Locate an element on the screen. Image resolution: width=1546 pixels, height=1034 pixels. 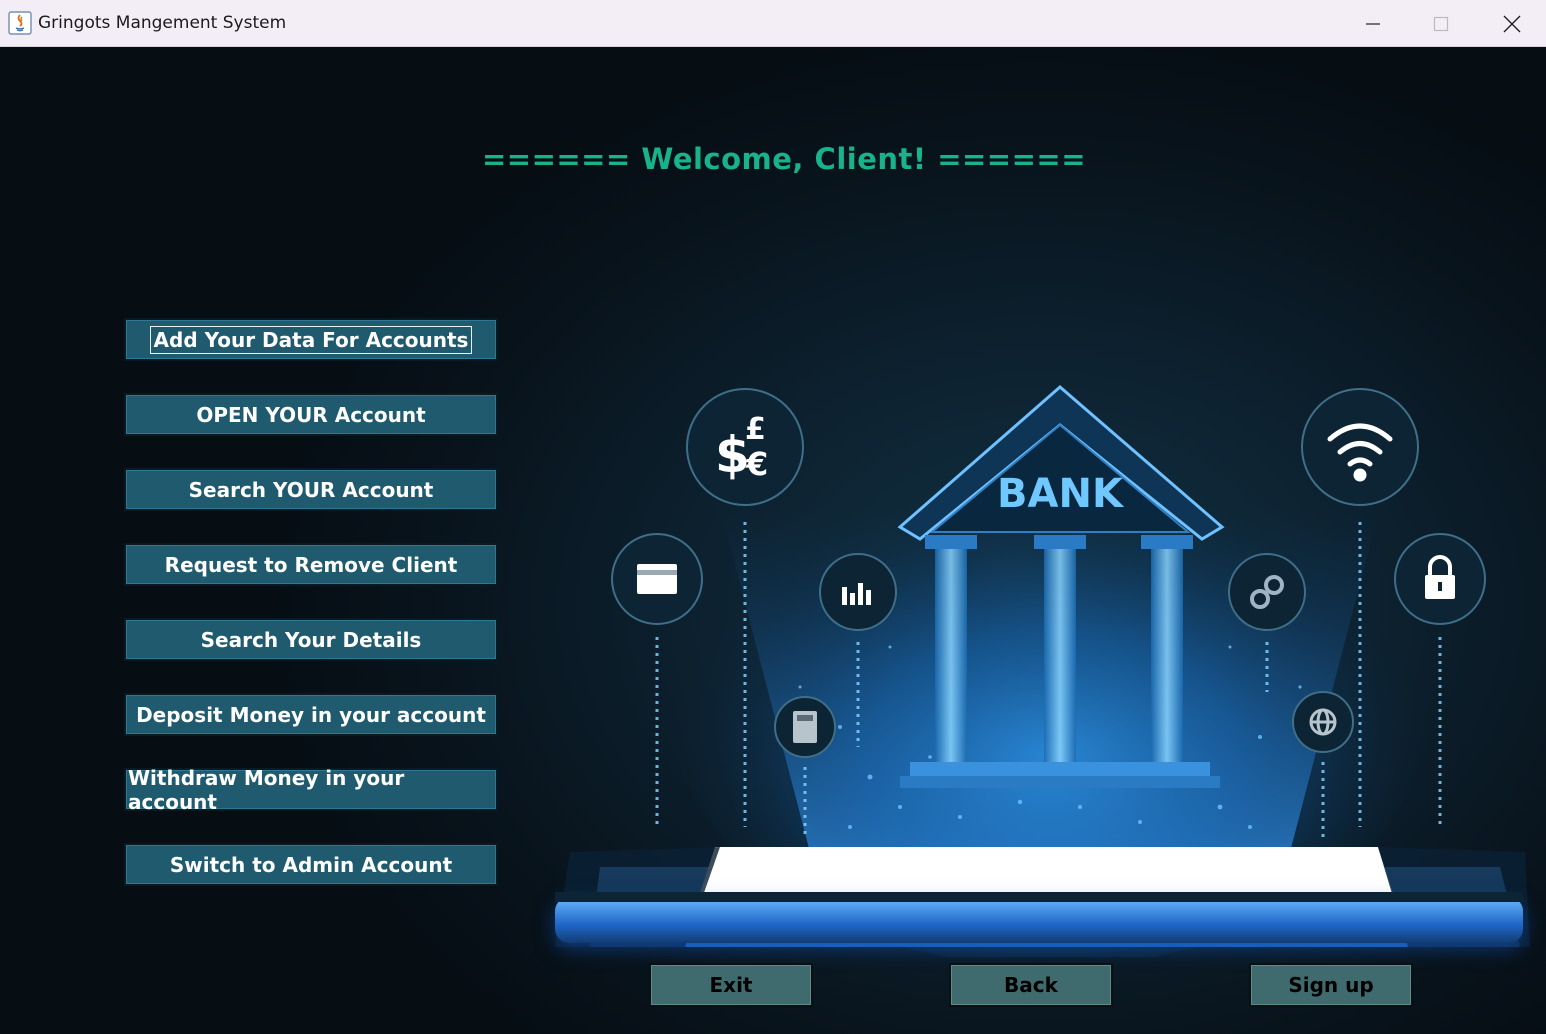
search-your-account-button: Search YOUR Account is located at coordinates (311, 489).